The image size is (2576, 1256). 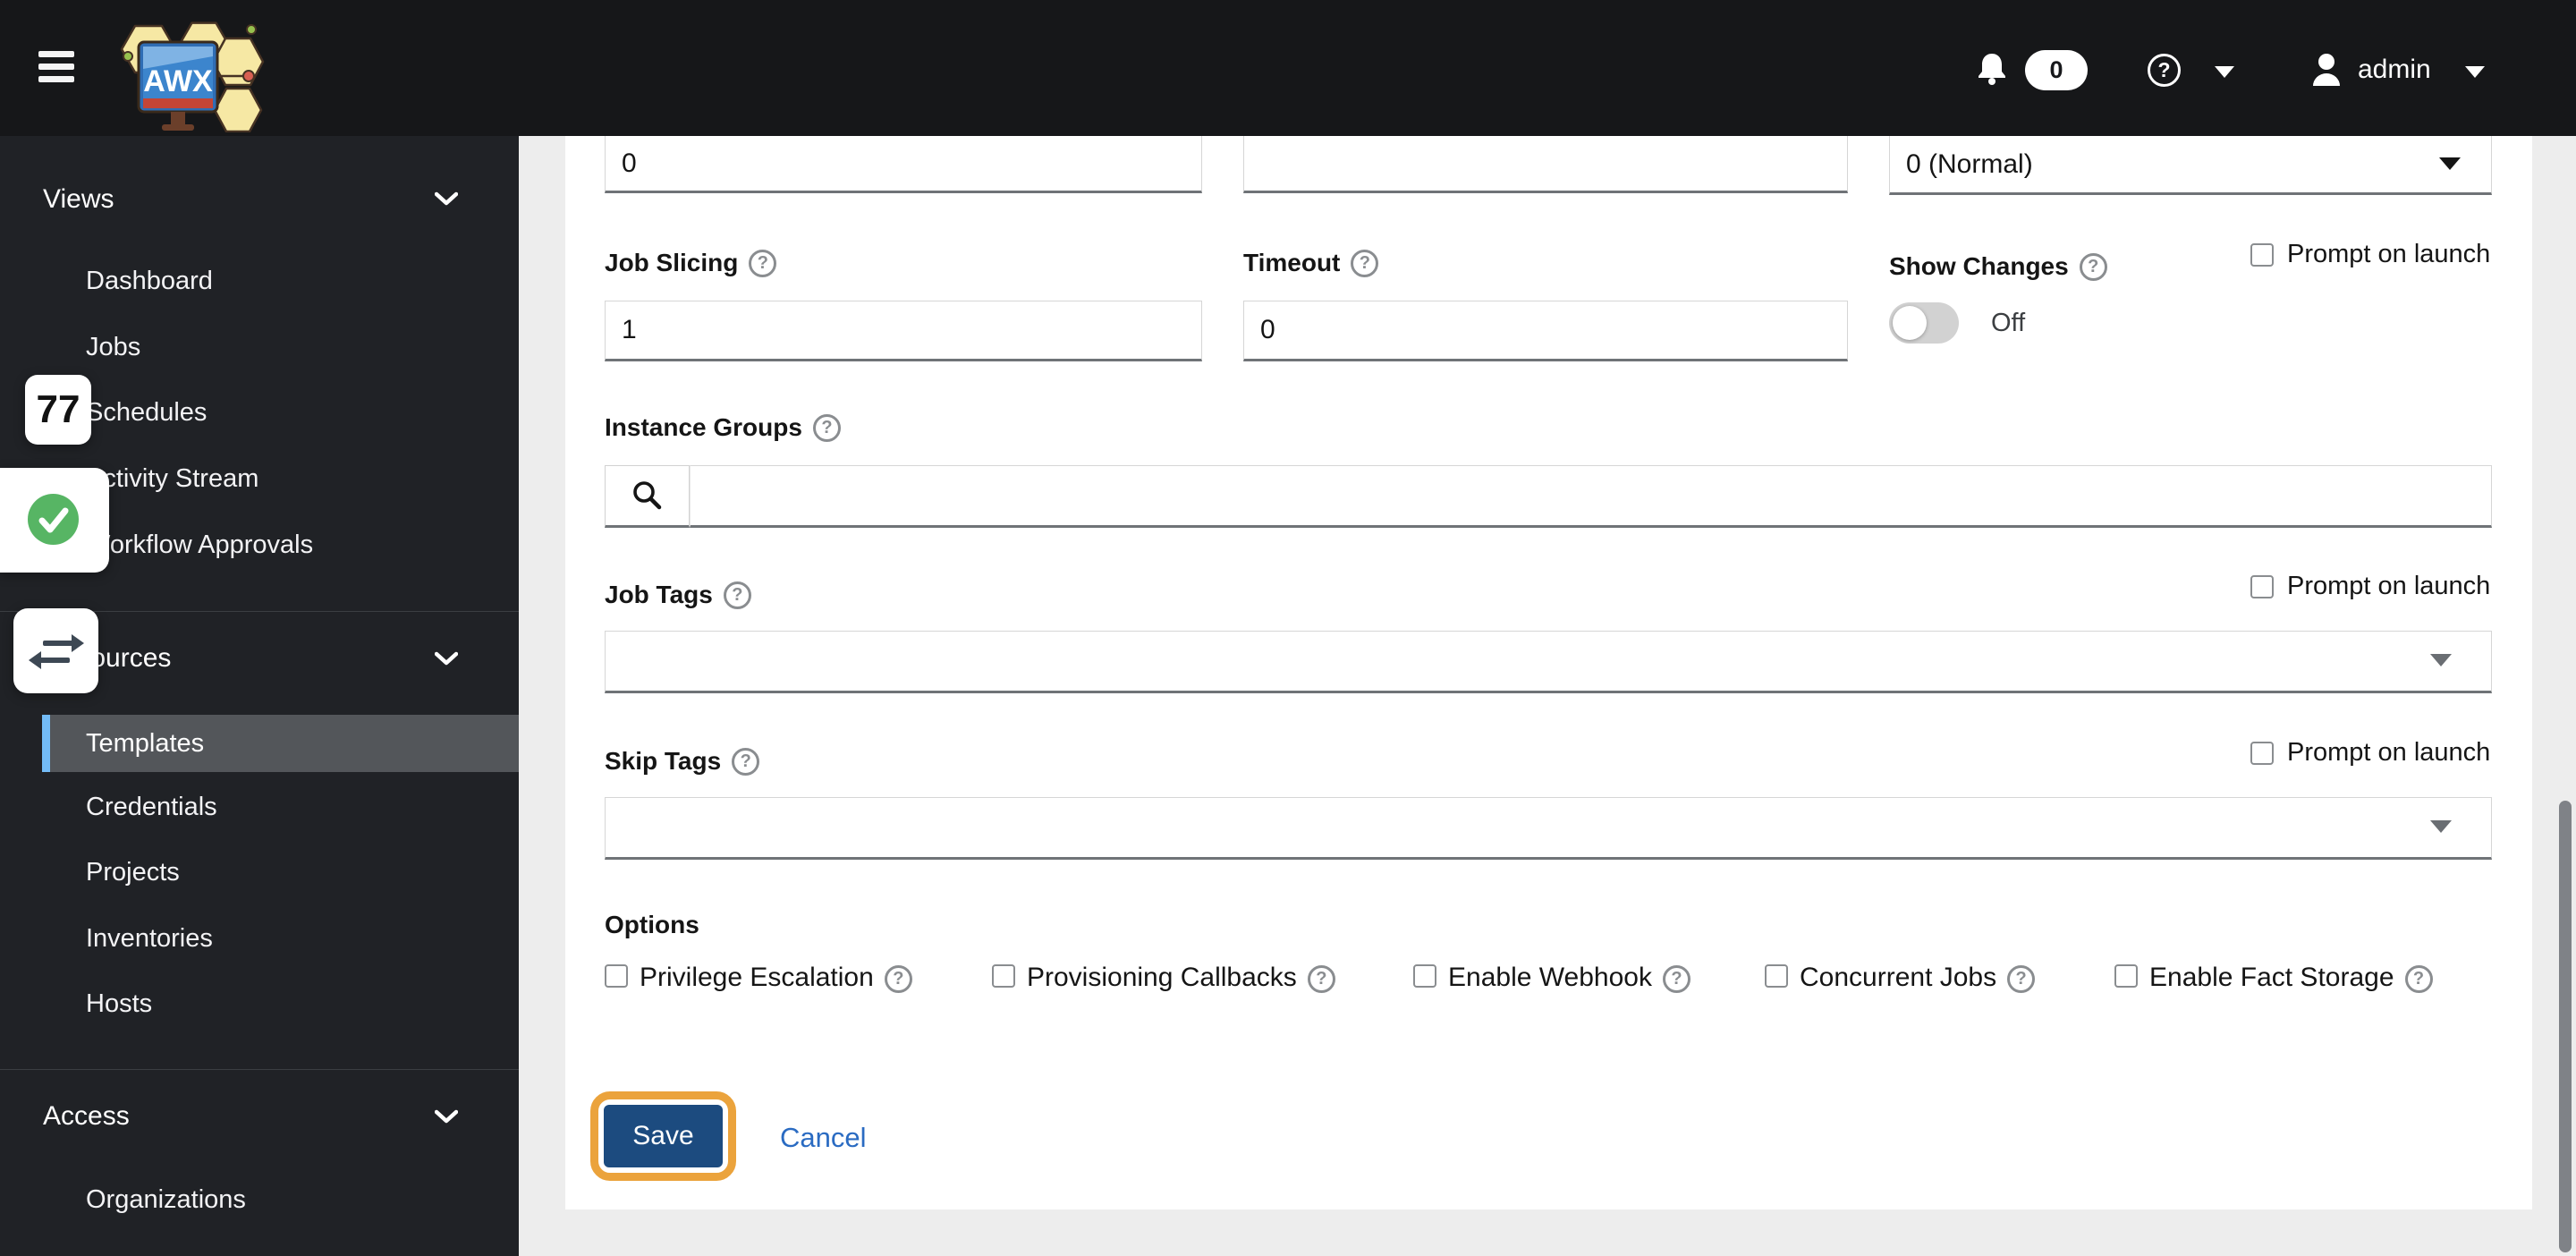 What do you see at coordinates (172, 479) in the screenshot?
I see `sidebar-item-activity-stream: Activity Stream` at bounding box center [172, 479].